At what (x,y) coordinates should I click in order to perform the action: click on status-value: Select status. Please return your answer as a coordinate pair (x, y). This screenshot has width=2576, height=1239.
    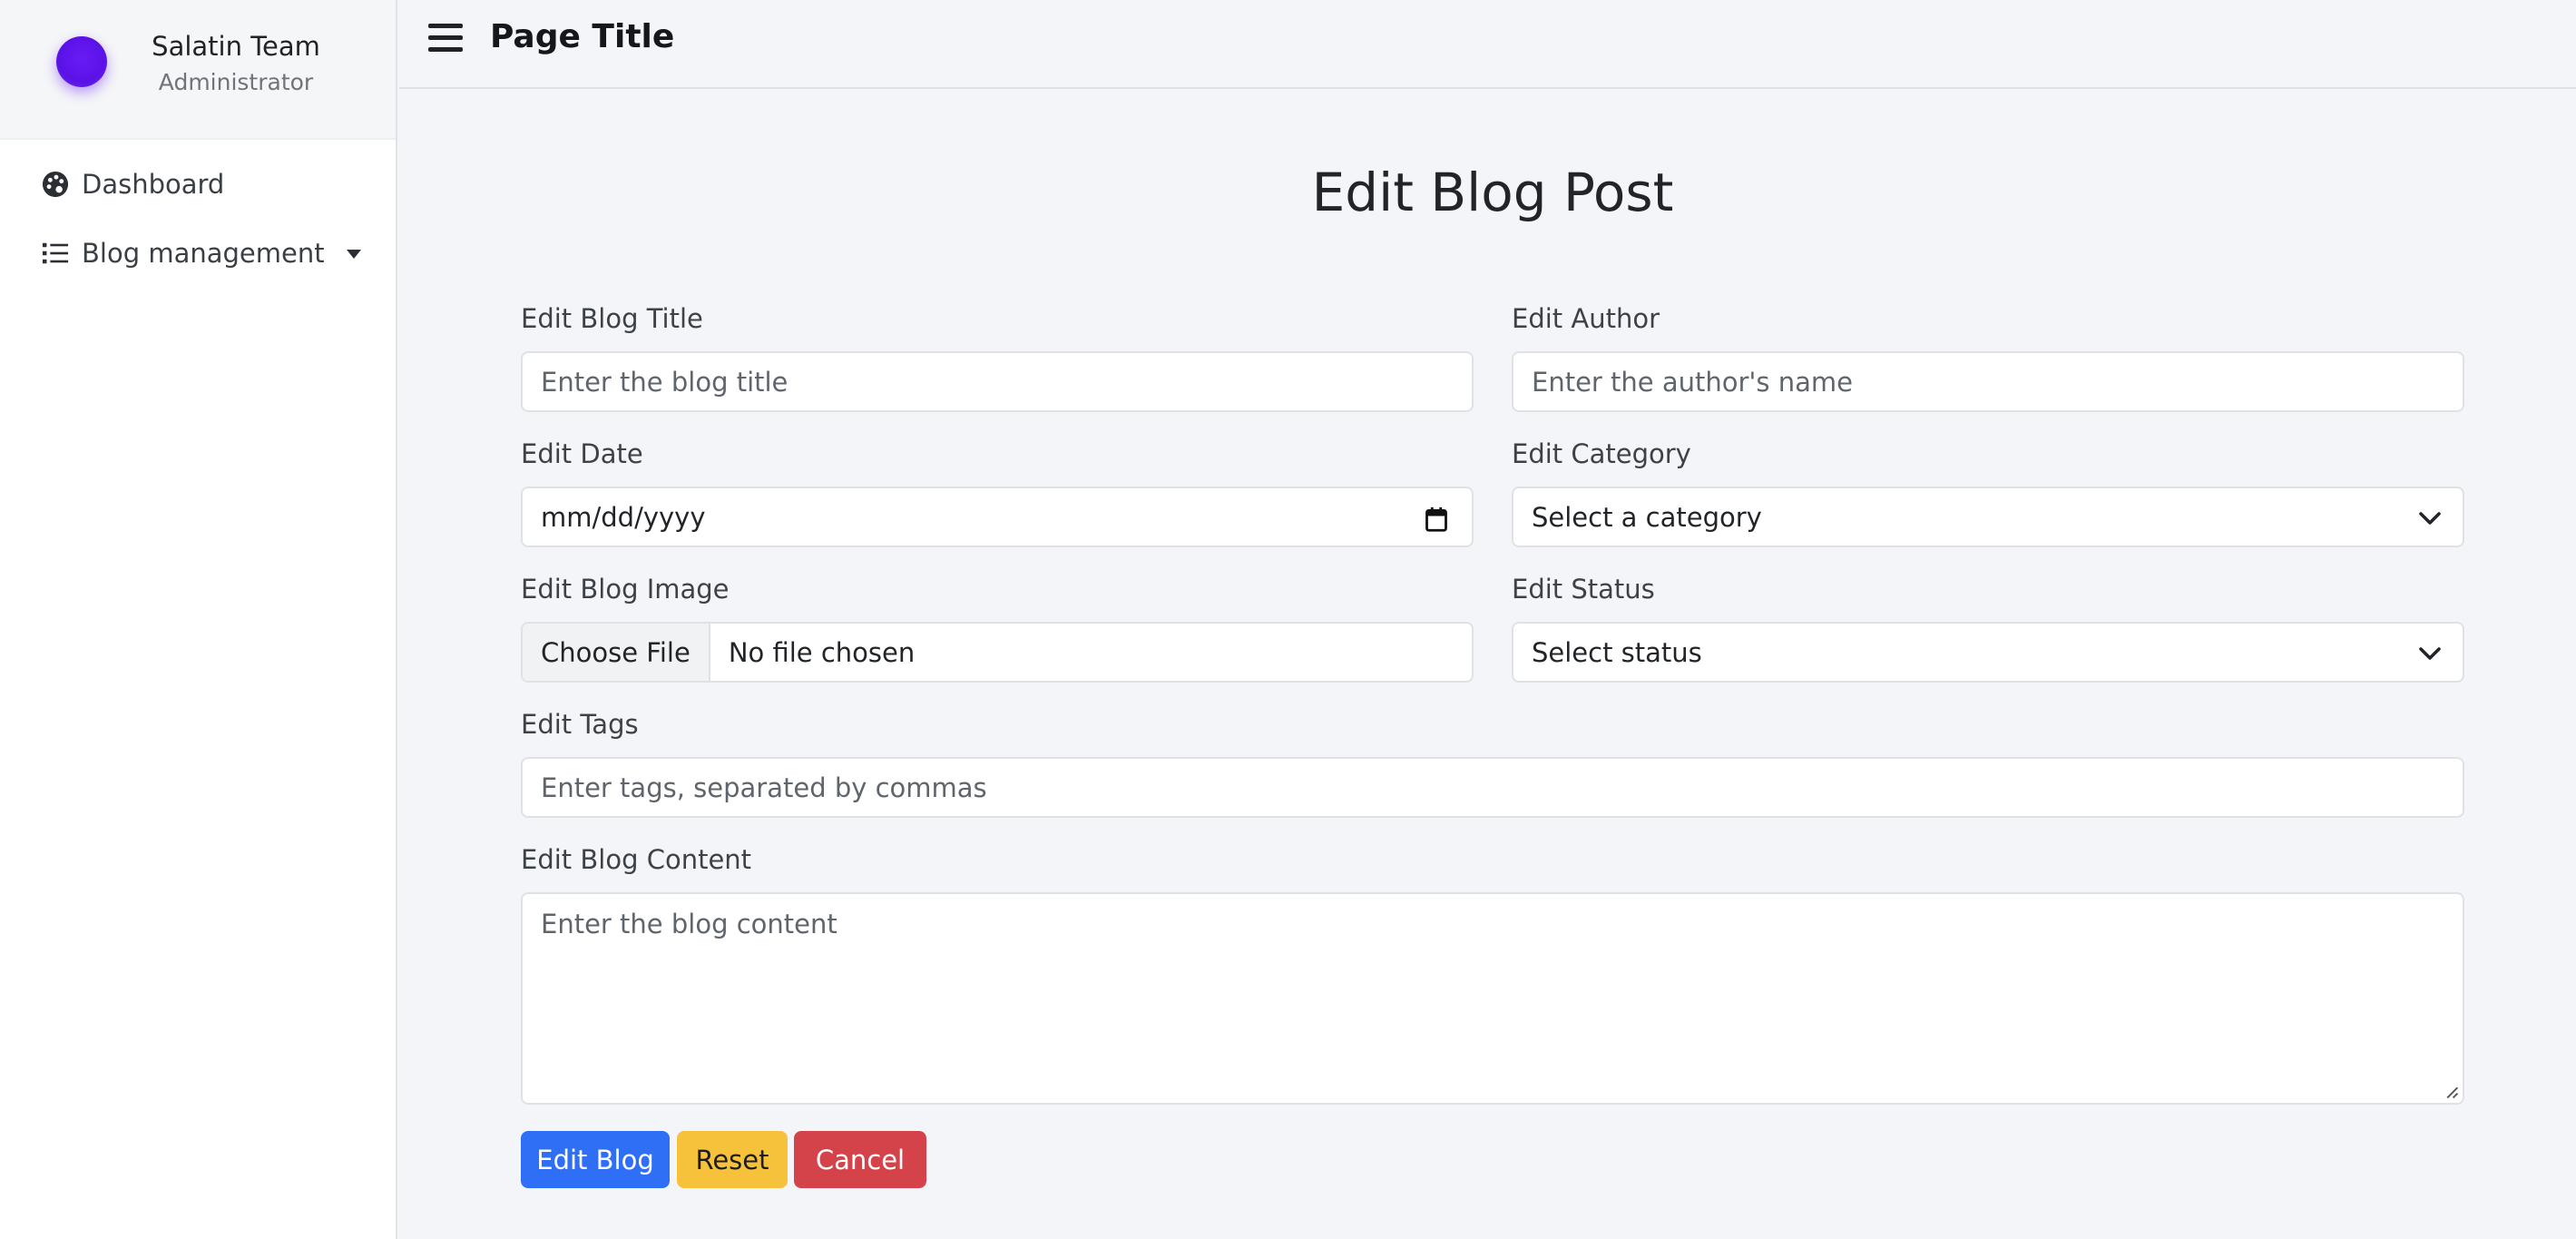
    Looking at the image, I should click on (1617, 652).